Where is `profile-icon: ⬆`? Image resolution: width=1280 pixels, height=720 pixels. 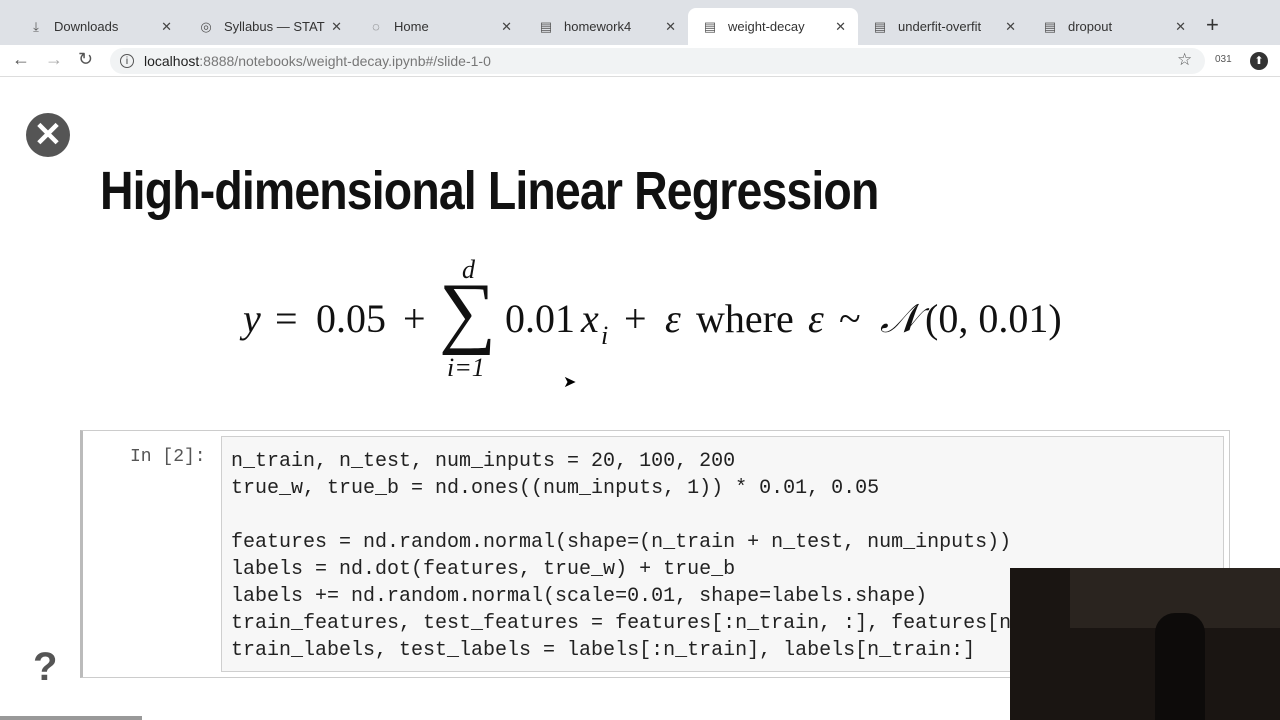
profile-icon: ⬆ is located at coordinates (1259, 61).